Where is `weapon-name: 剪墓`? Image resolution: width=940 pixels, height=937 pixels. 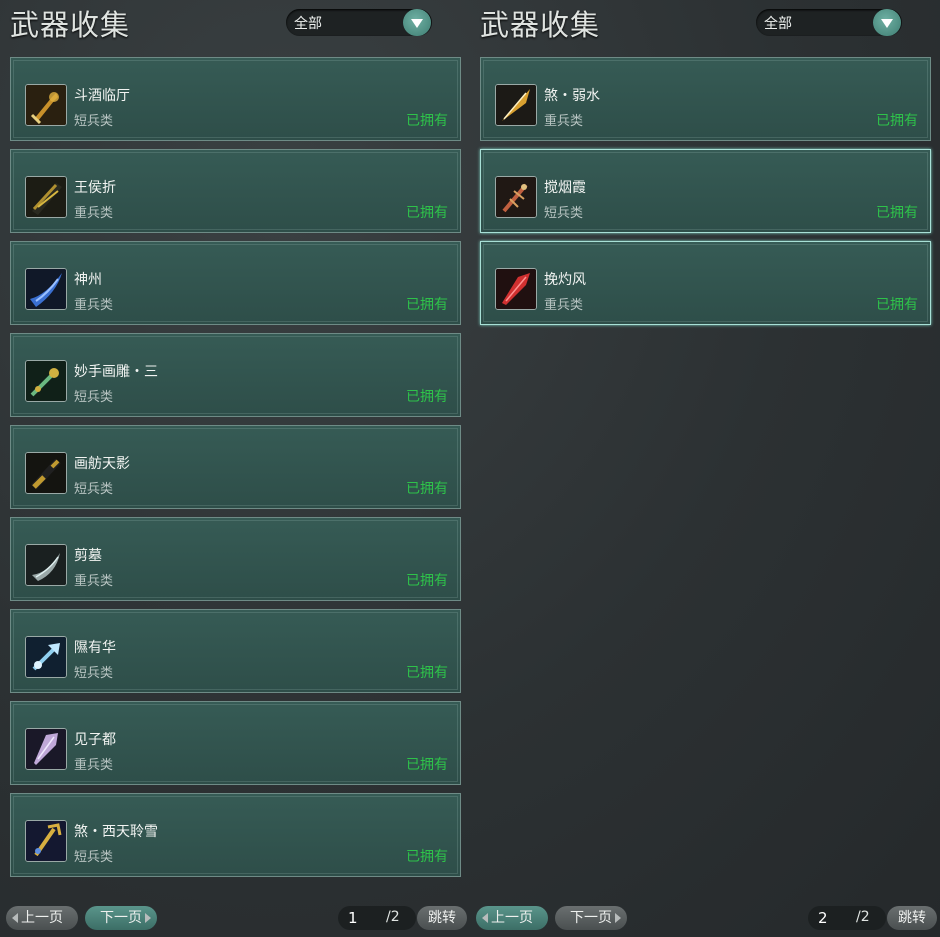 weapon-name: 剪墓 is located at coordinates (88, 556).